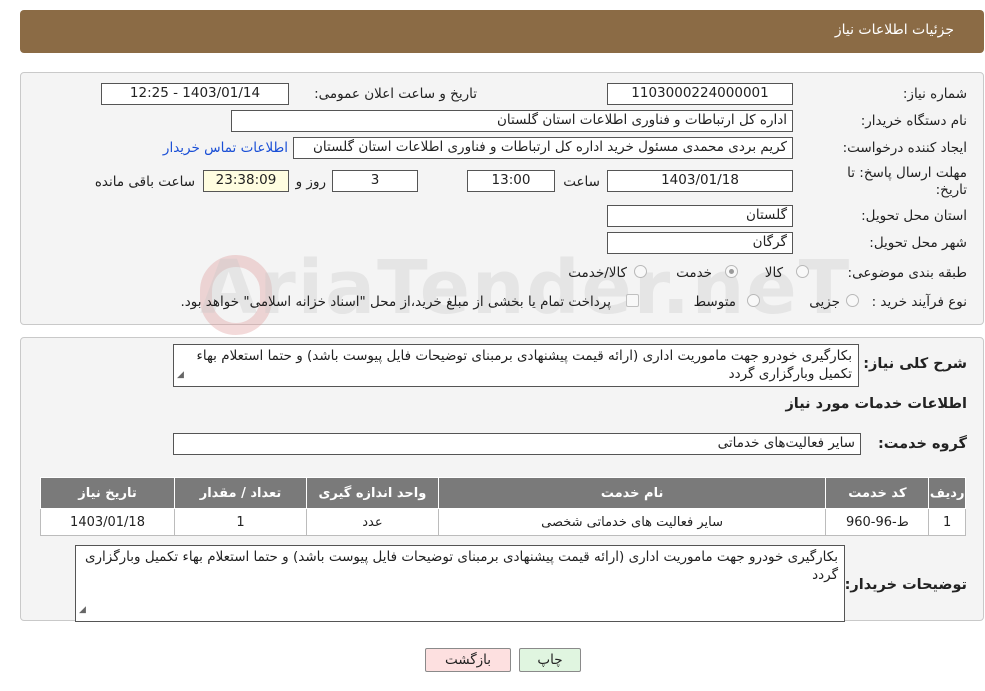 The image size is (985, 691). What do you see at coordinates (640, 271) in the screenshot?
I see `category-radio-goods-service` at bounding box center [640, 271].